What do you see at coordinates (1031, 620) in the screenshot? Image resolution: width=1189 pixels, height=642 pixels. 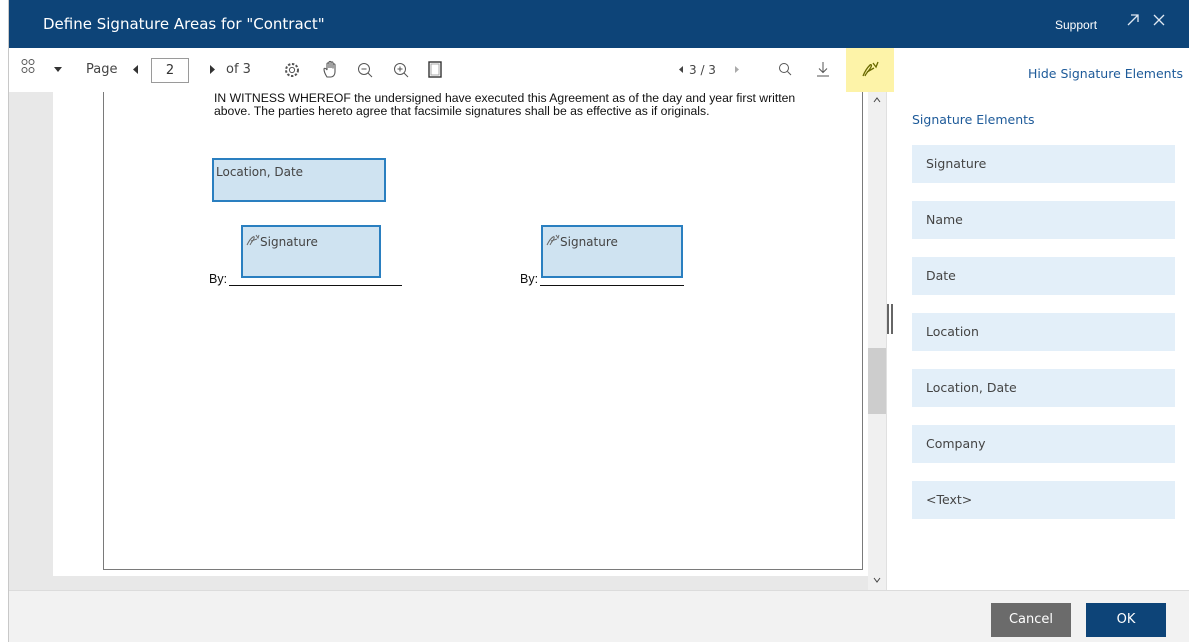 I see `cancel-button: Cancel` at bounding box center [1031, 620].